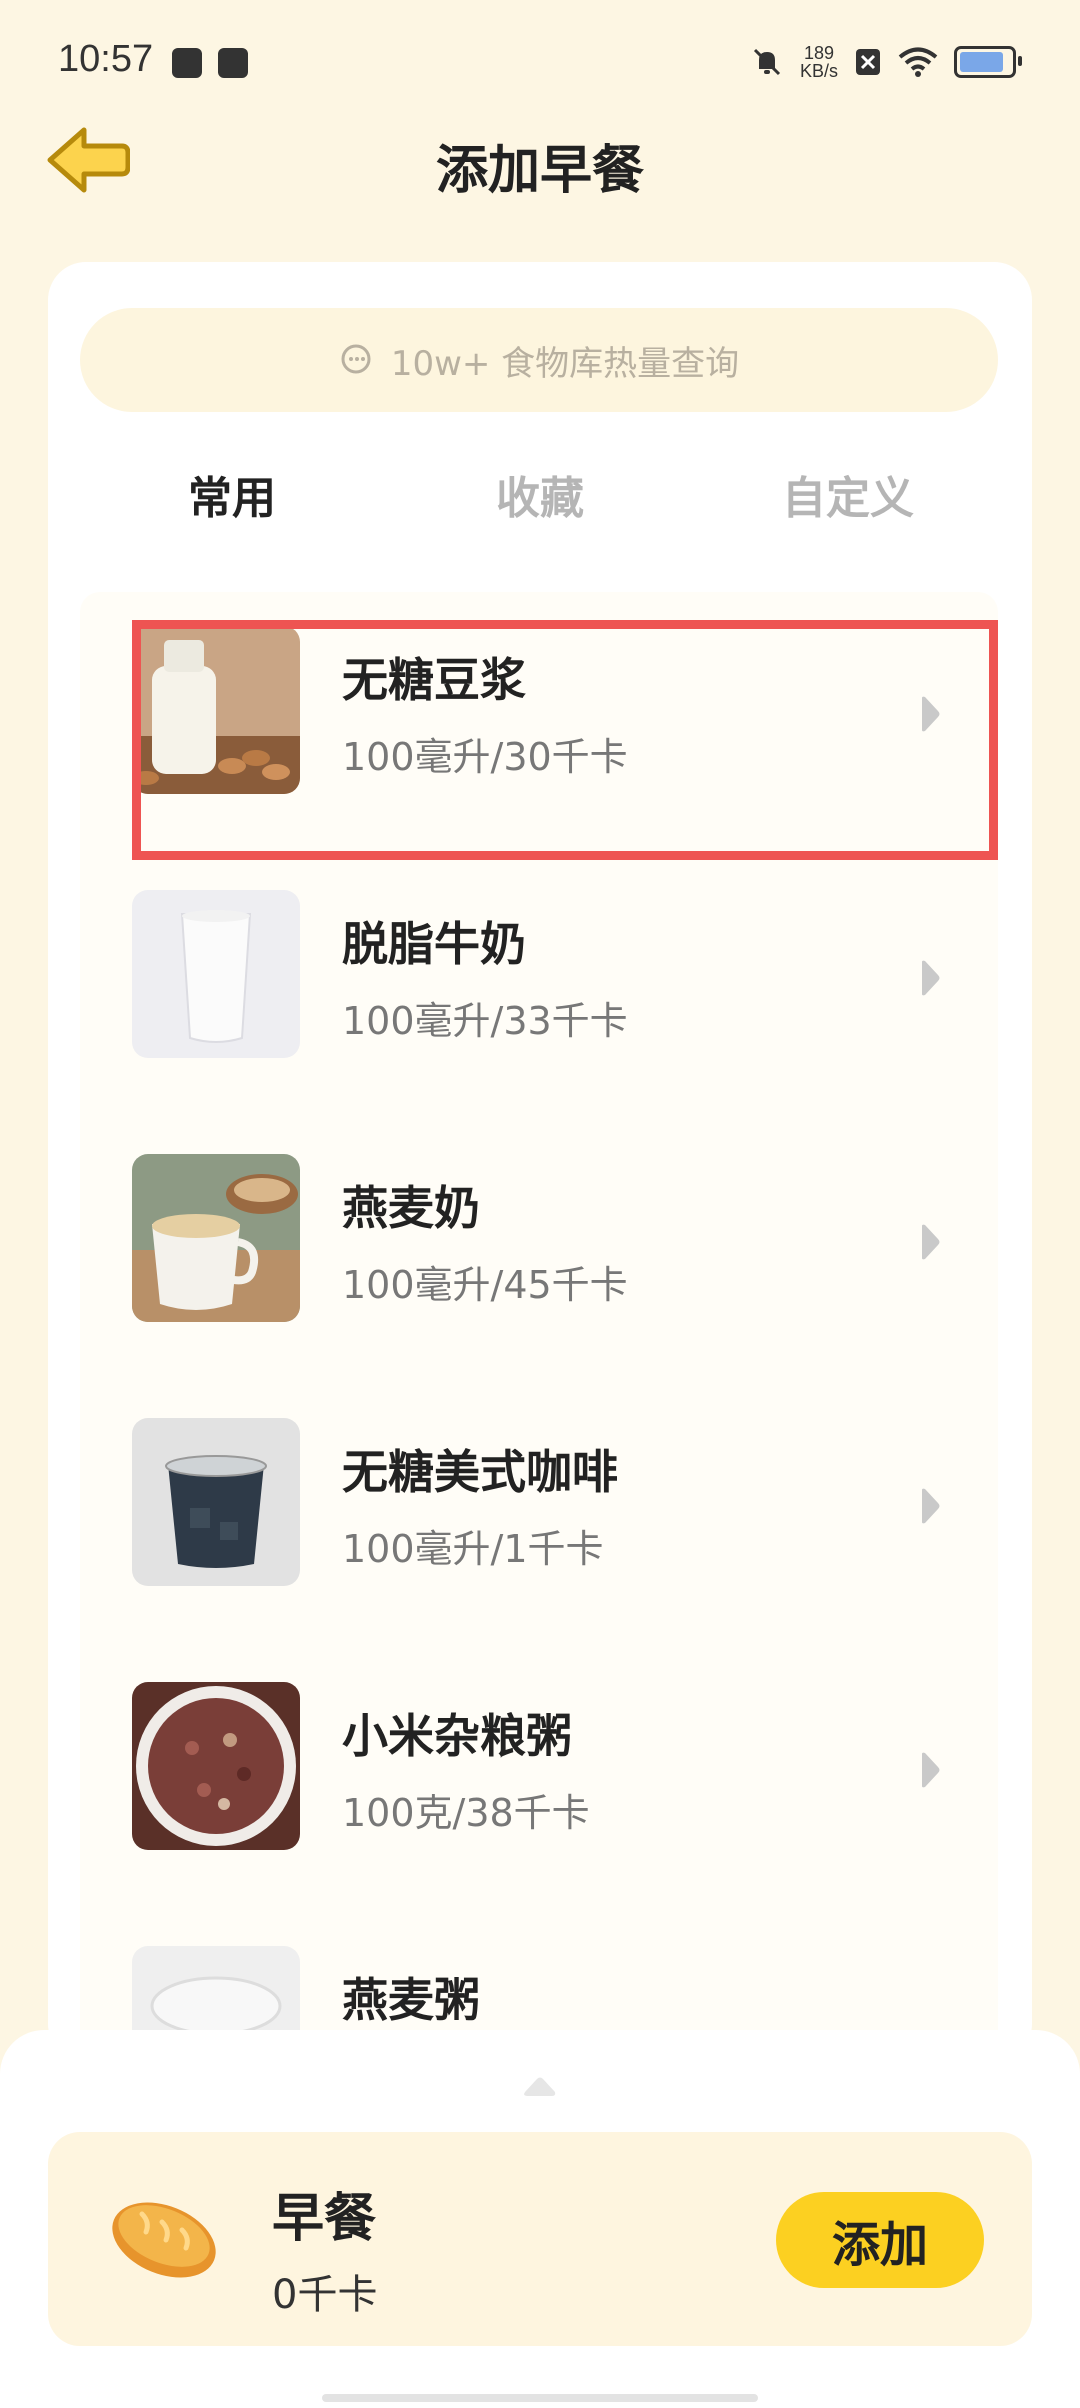  What do you see at coordinates (485, 1021) in the screenshot?
I see `food-calories: 100毫升/33千卡` at bounding box center [485, 1021].